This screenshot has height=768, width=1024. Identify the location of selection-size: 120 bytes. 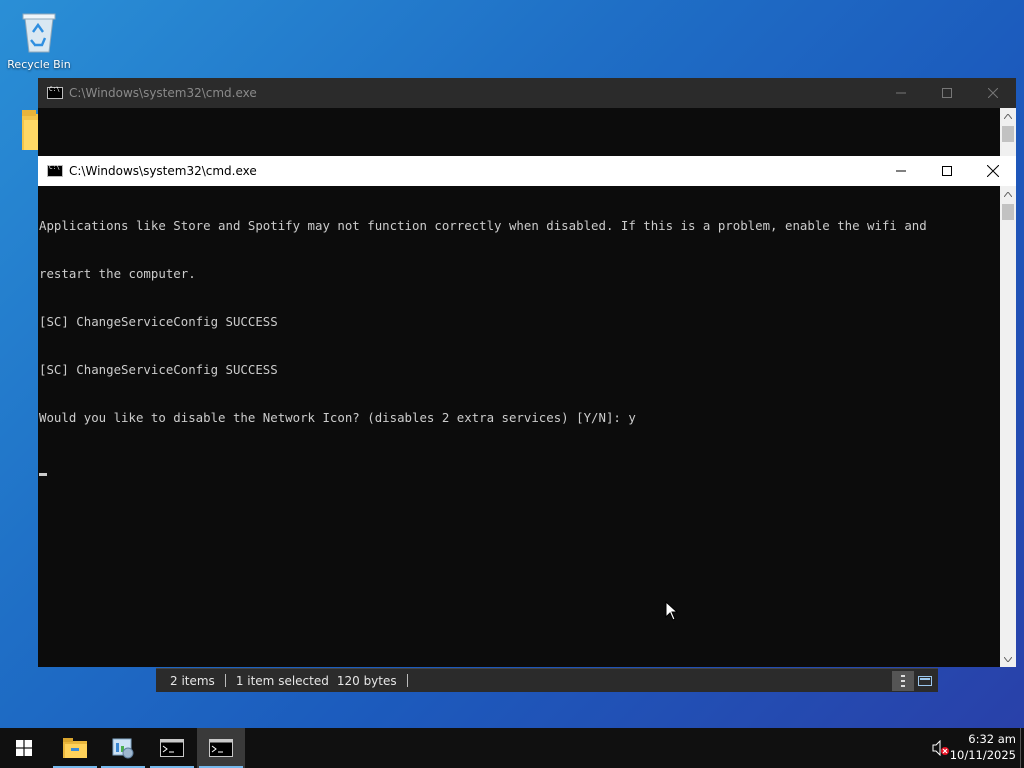
(366, 680).